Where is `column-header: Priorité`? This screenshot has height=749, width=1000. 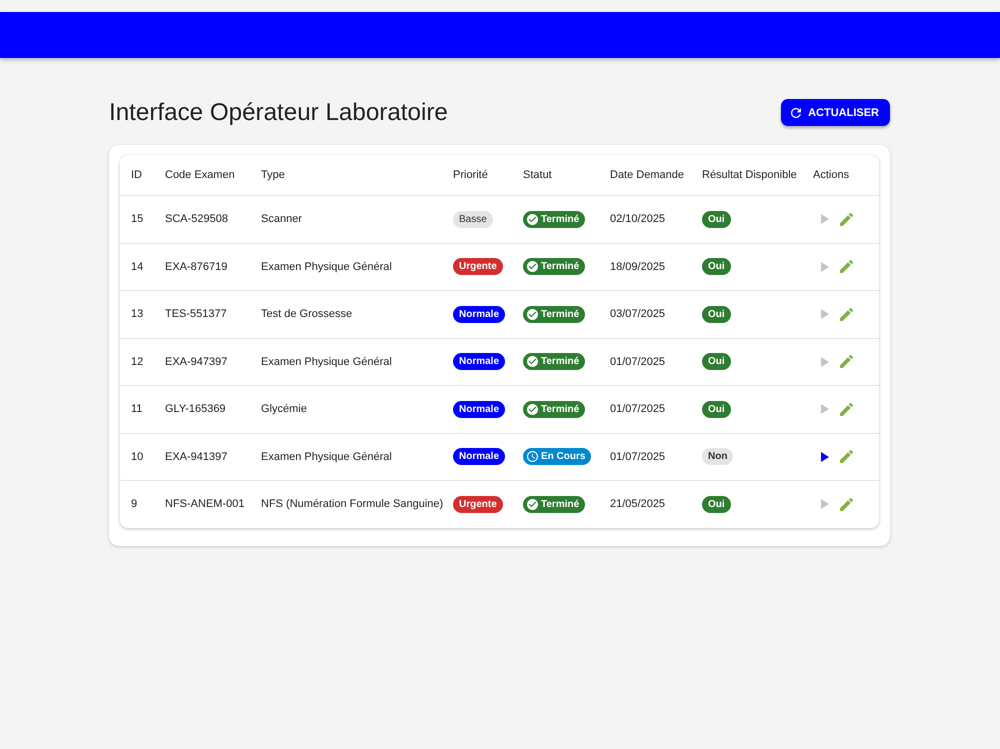 column-header: Priorité is located at coordinates (477, 175).